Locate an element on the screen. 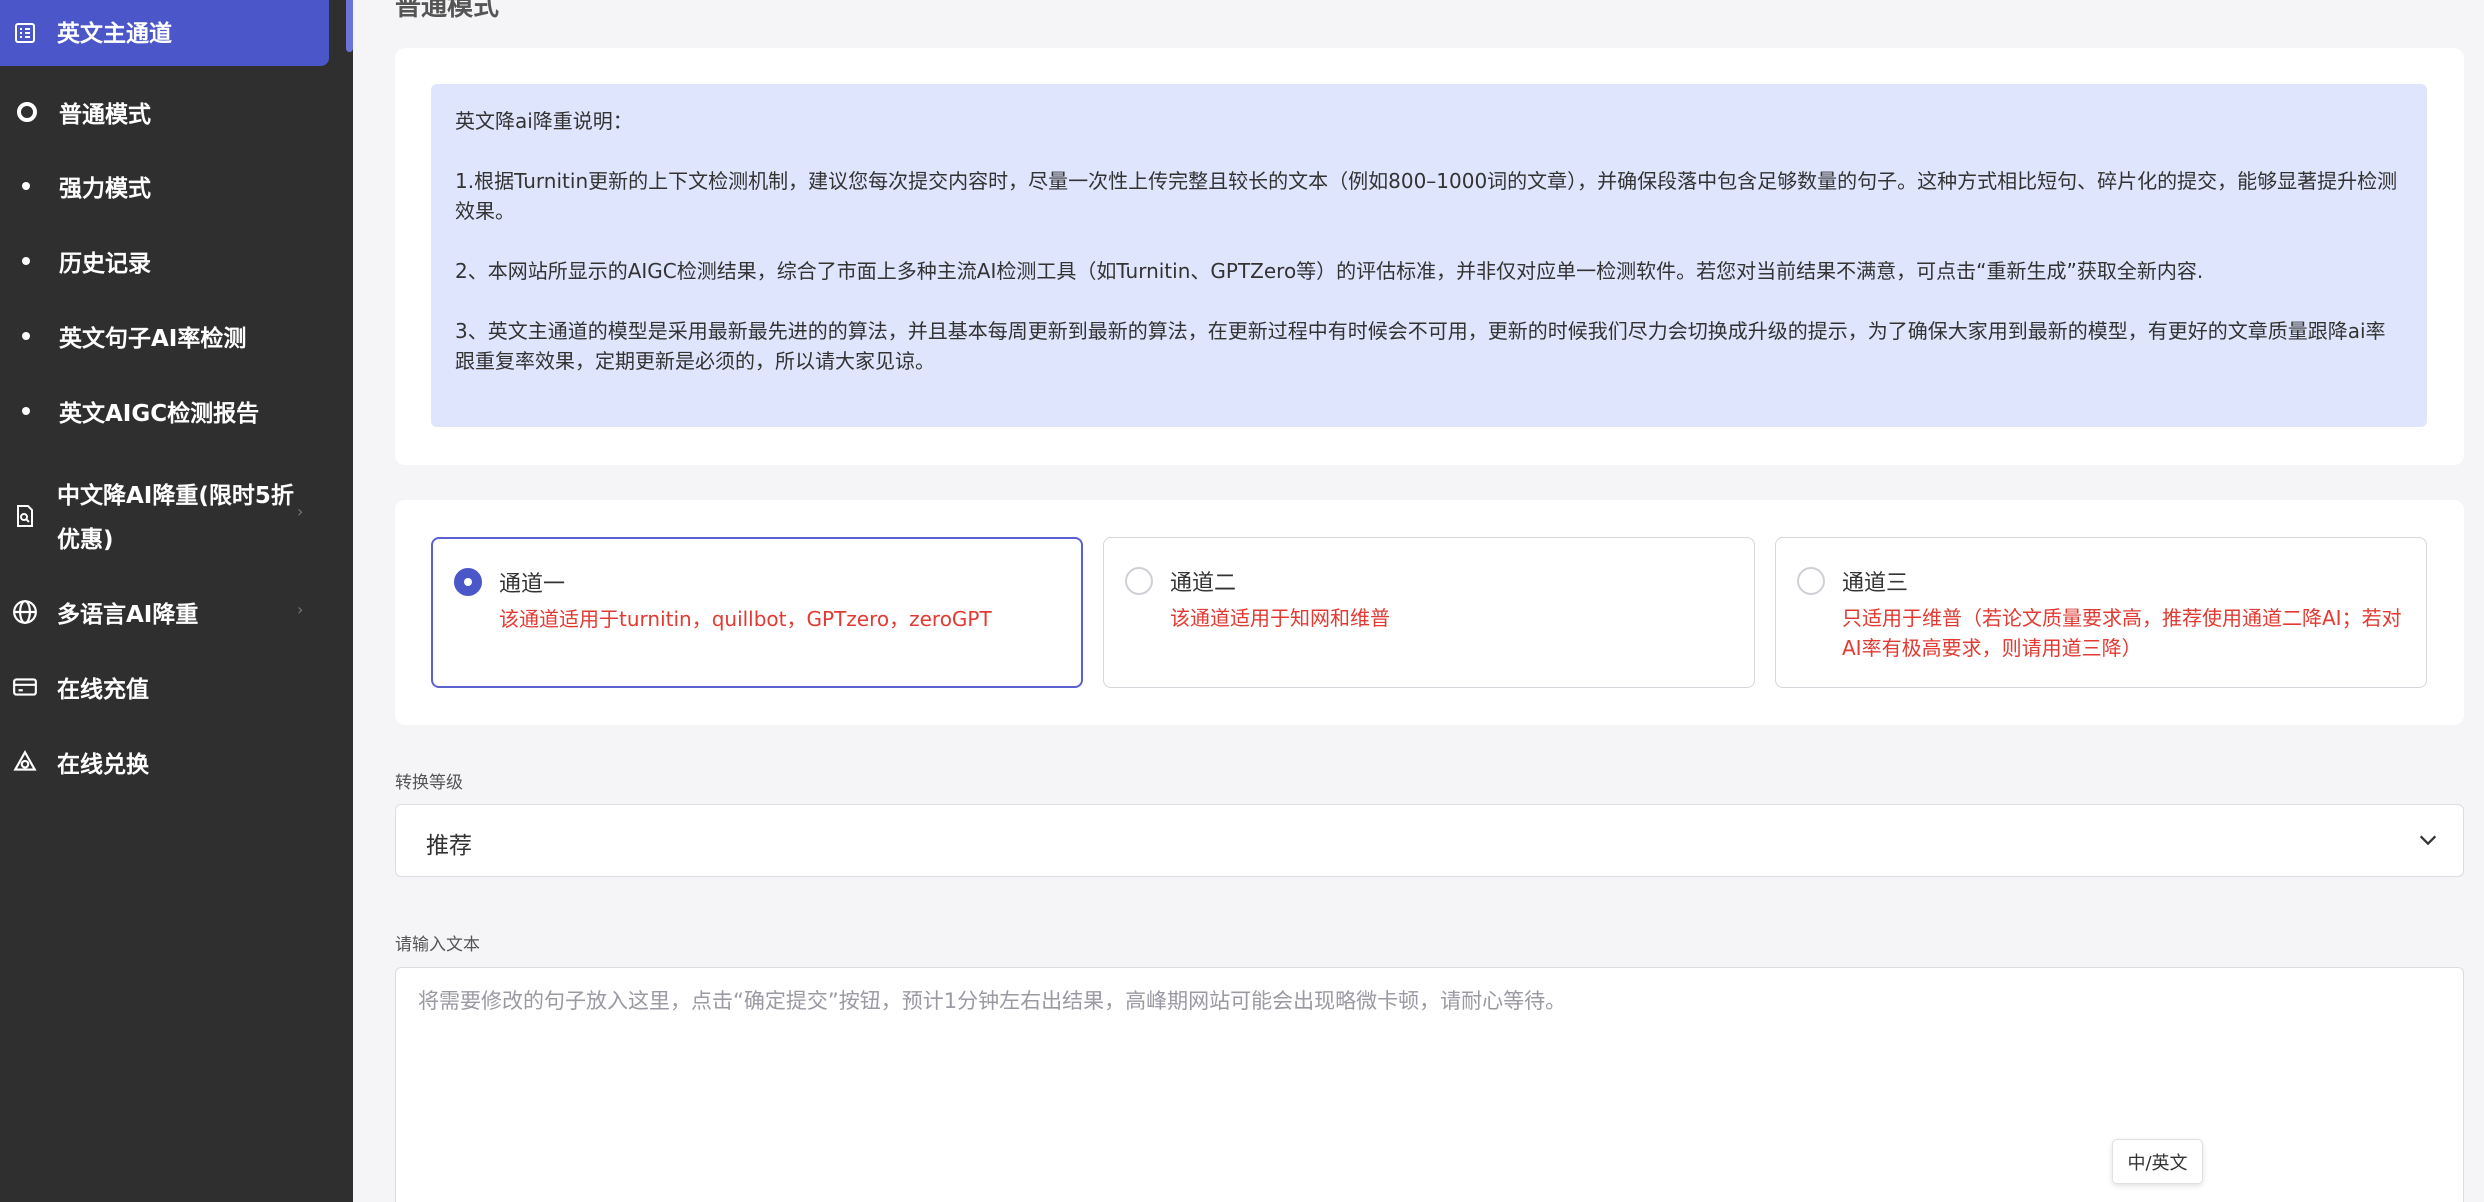 This screenshot has width=2484, height=1202. page-title: 普通模式 is located at coordinates (447, 11).